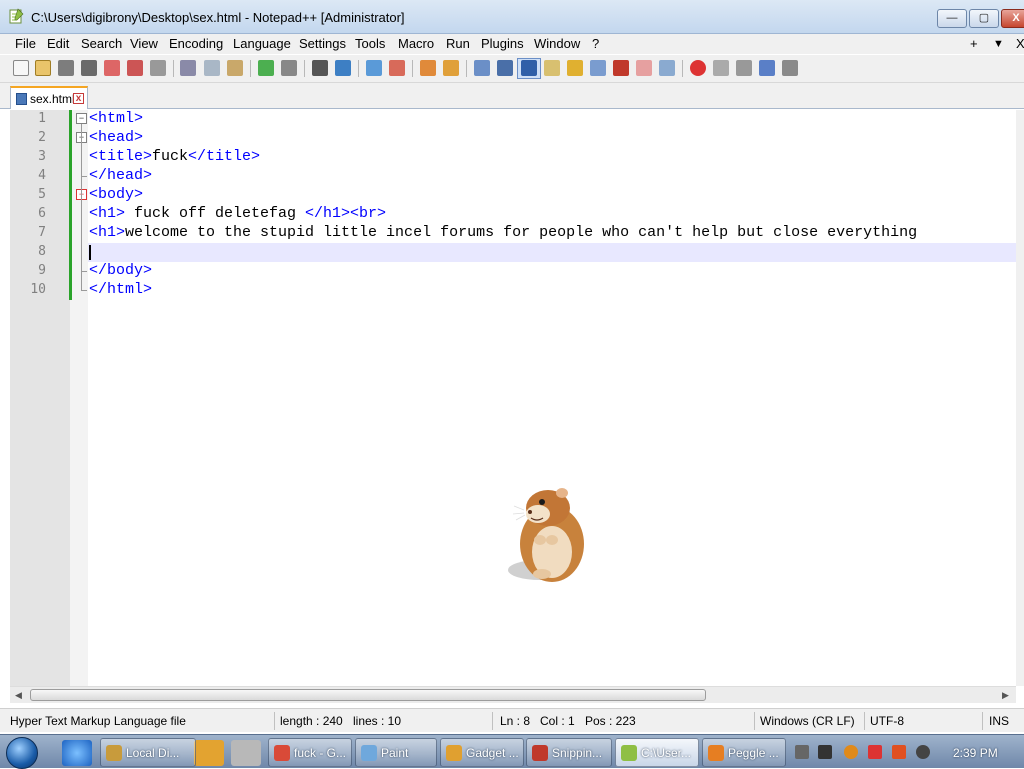 The height and width of the screenshot is (769, 1024). What do you see at coordinates (502, 43) in the screenshot?
I see `menu-plugins: Plugins` at bounding box center [502, 43].